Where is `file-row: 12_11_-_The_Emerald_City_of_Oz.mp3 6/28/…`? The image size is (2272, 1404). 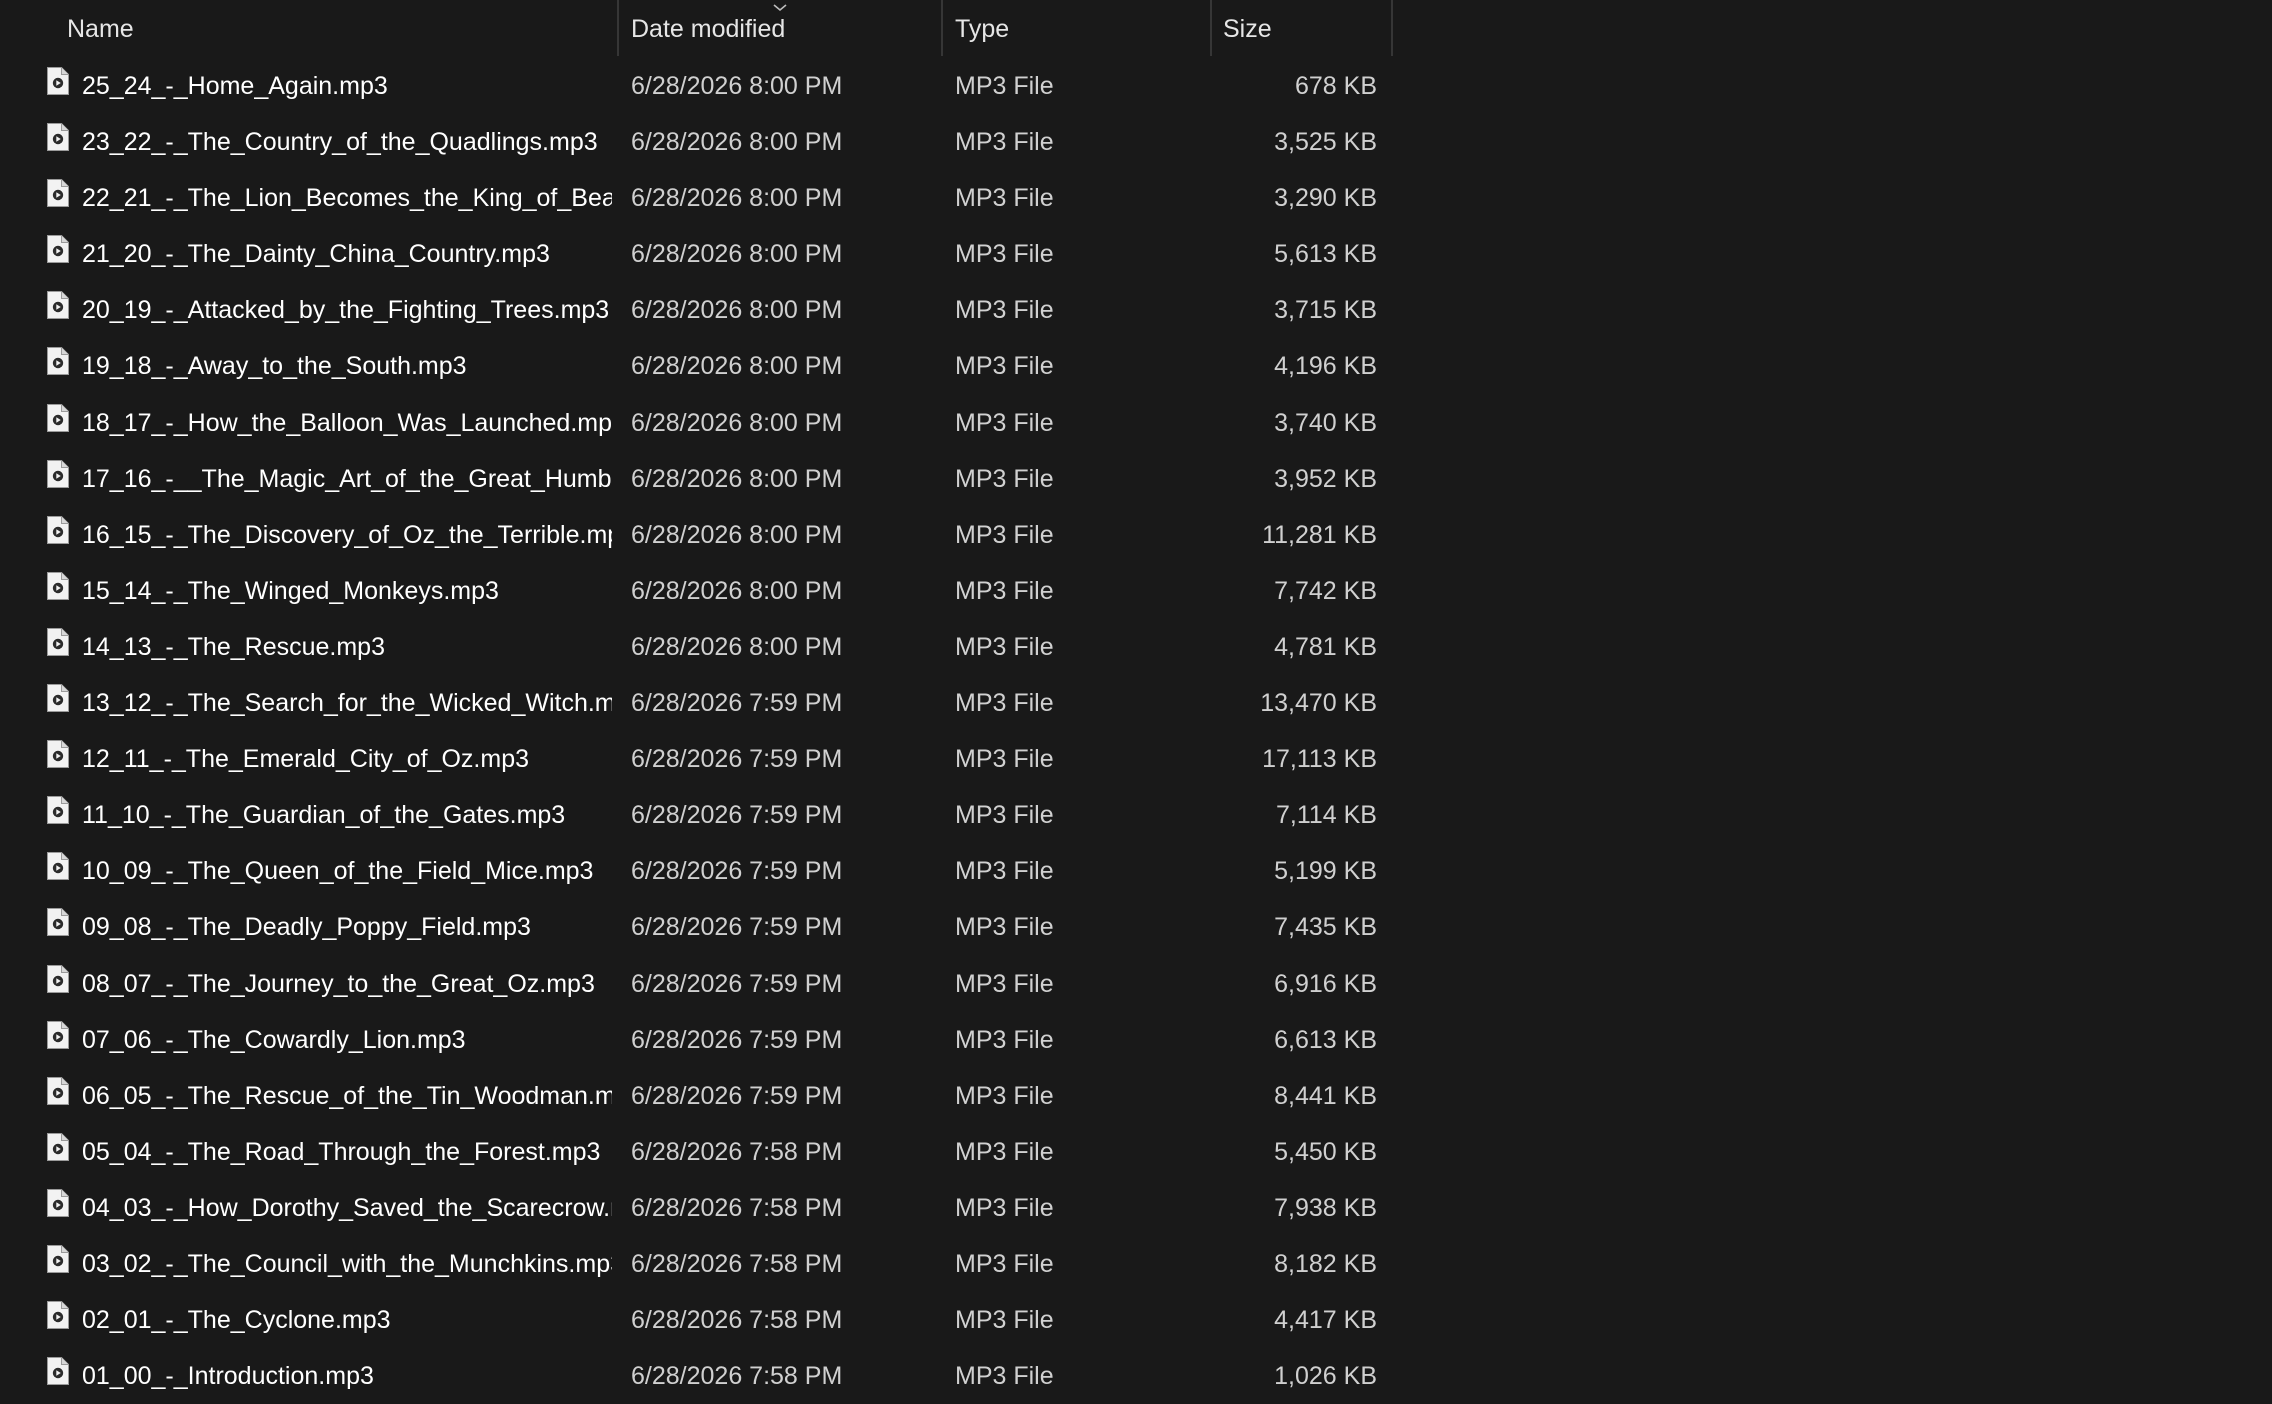
file-row: 12_11_-_The_Emerald_City_of_Oz.mp3 6/28/… is located at coordinates (696, 759).